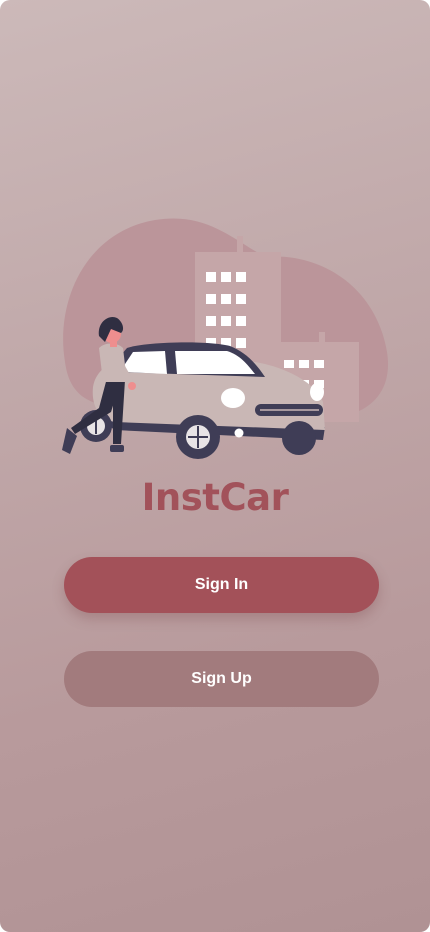 This screenshot has width=430, height=932. I want to click on sign-in-button: Sign In, so click(221, 585).